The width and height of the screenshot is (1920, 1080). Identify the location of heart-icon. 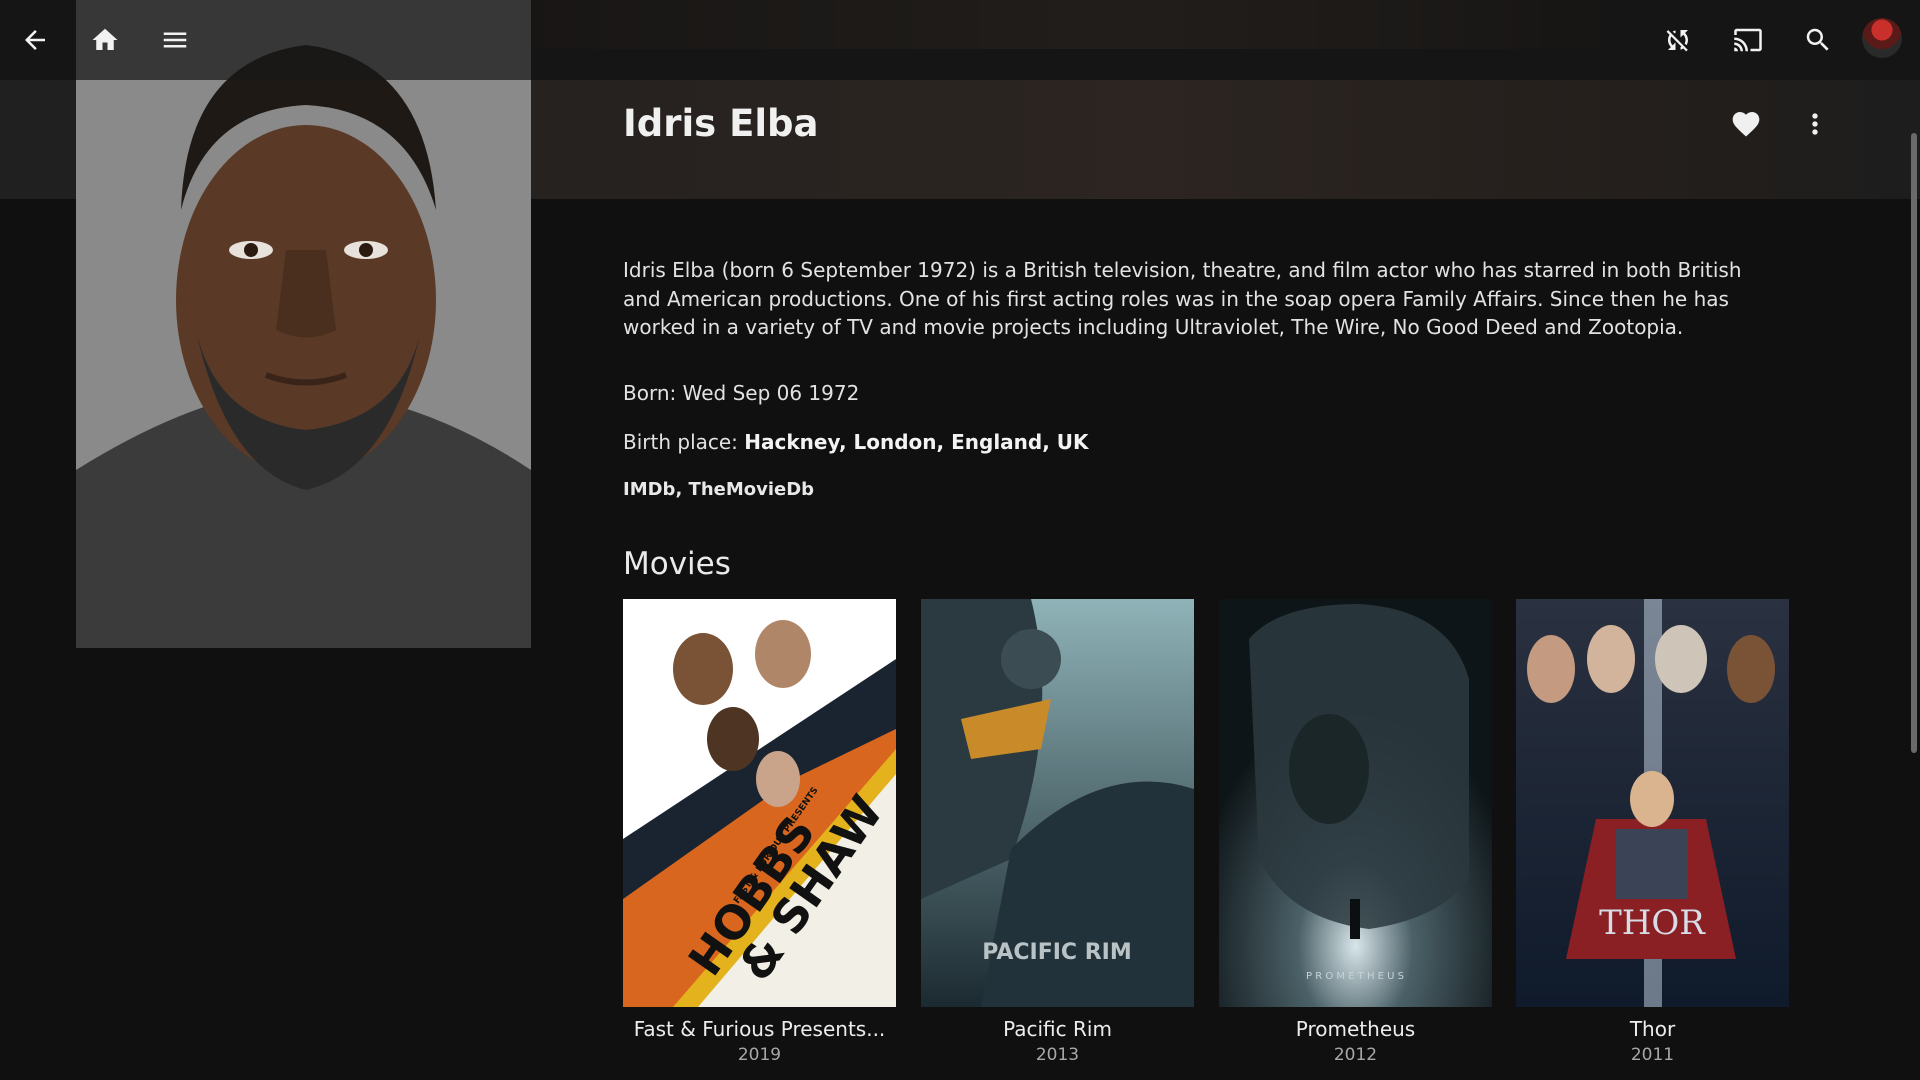
(1746, 124).